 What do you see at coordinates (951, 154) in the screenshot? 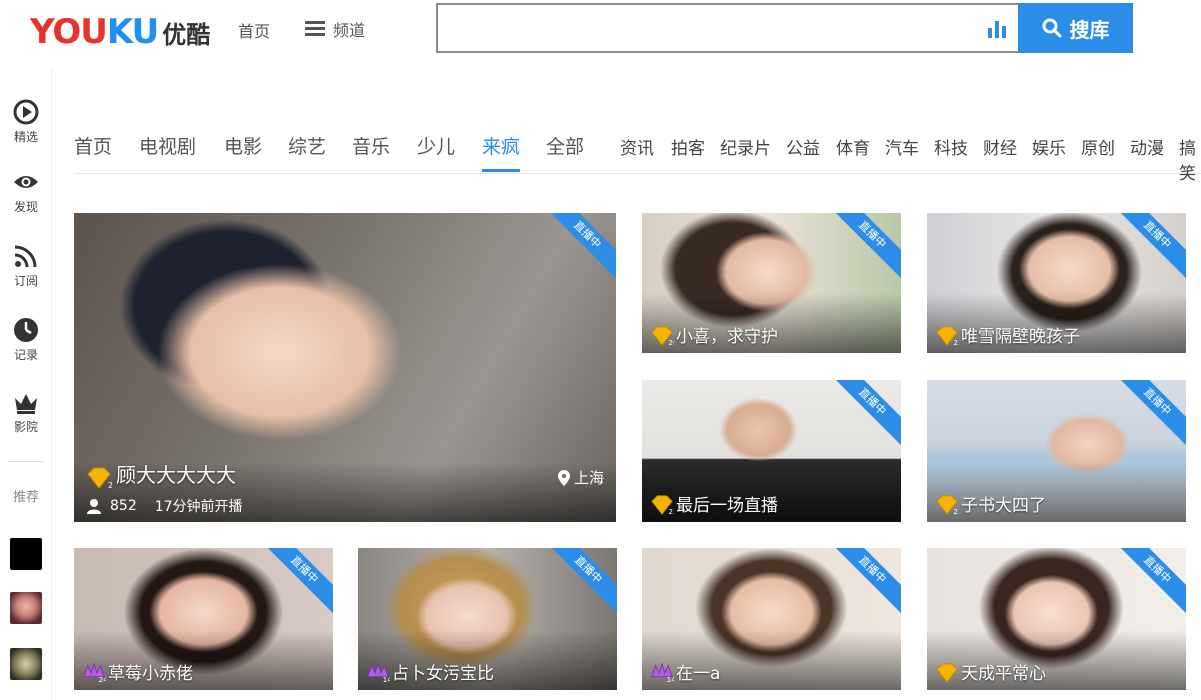
I see `tab-tech: 科技` at bounding box center [951, 154].